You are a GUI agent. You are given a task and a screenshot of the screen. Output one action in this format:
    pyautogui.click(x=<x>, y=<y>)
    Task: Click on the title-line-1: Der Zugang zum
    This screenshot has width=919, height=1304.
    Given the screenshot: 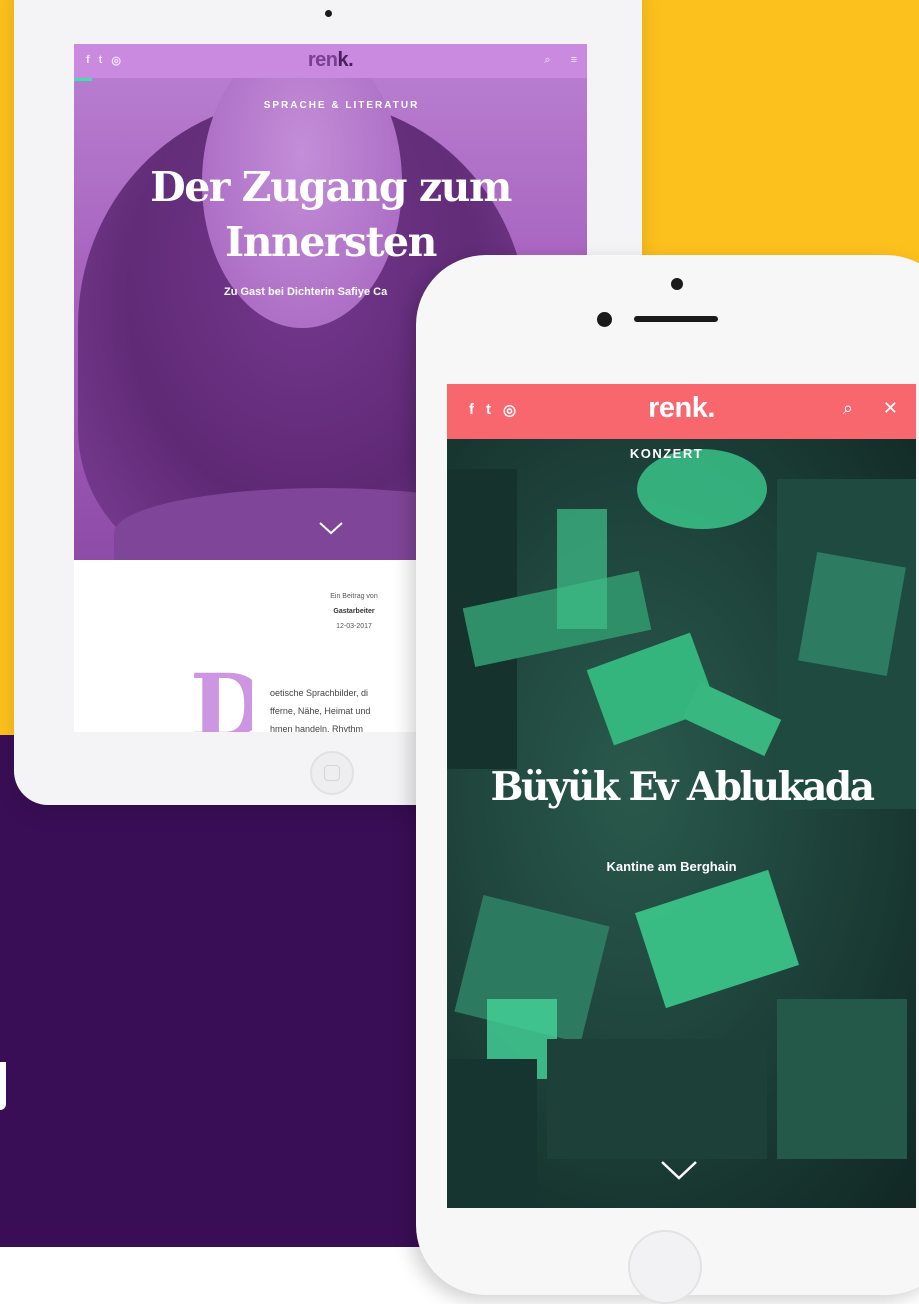 What is the action you would take?
    pyautogui.click(x=331, y=187)
    